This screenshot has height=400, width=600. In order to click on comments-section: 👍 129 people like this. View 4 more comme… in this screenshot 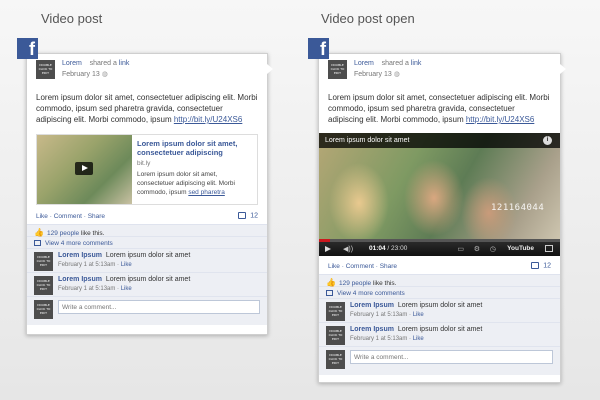, I will do `click(147, 274)`.